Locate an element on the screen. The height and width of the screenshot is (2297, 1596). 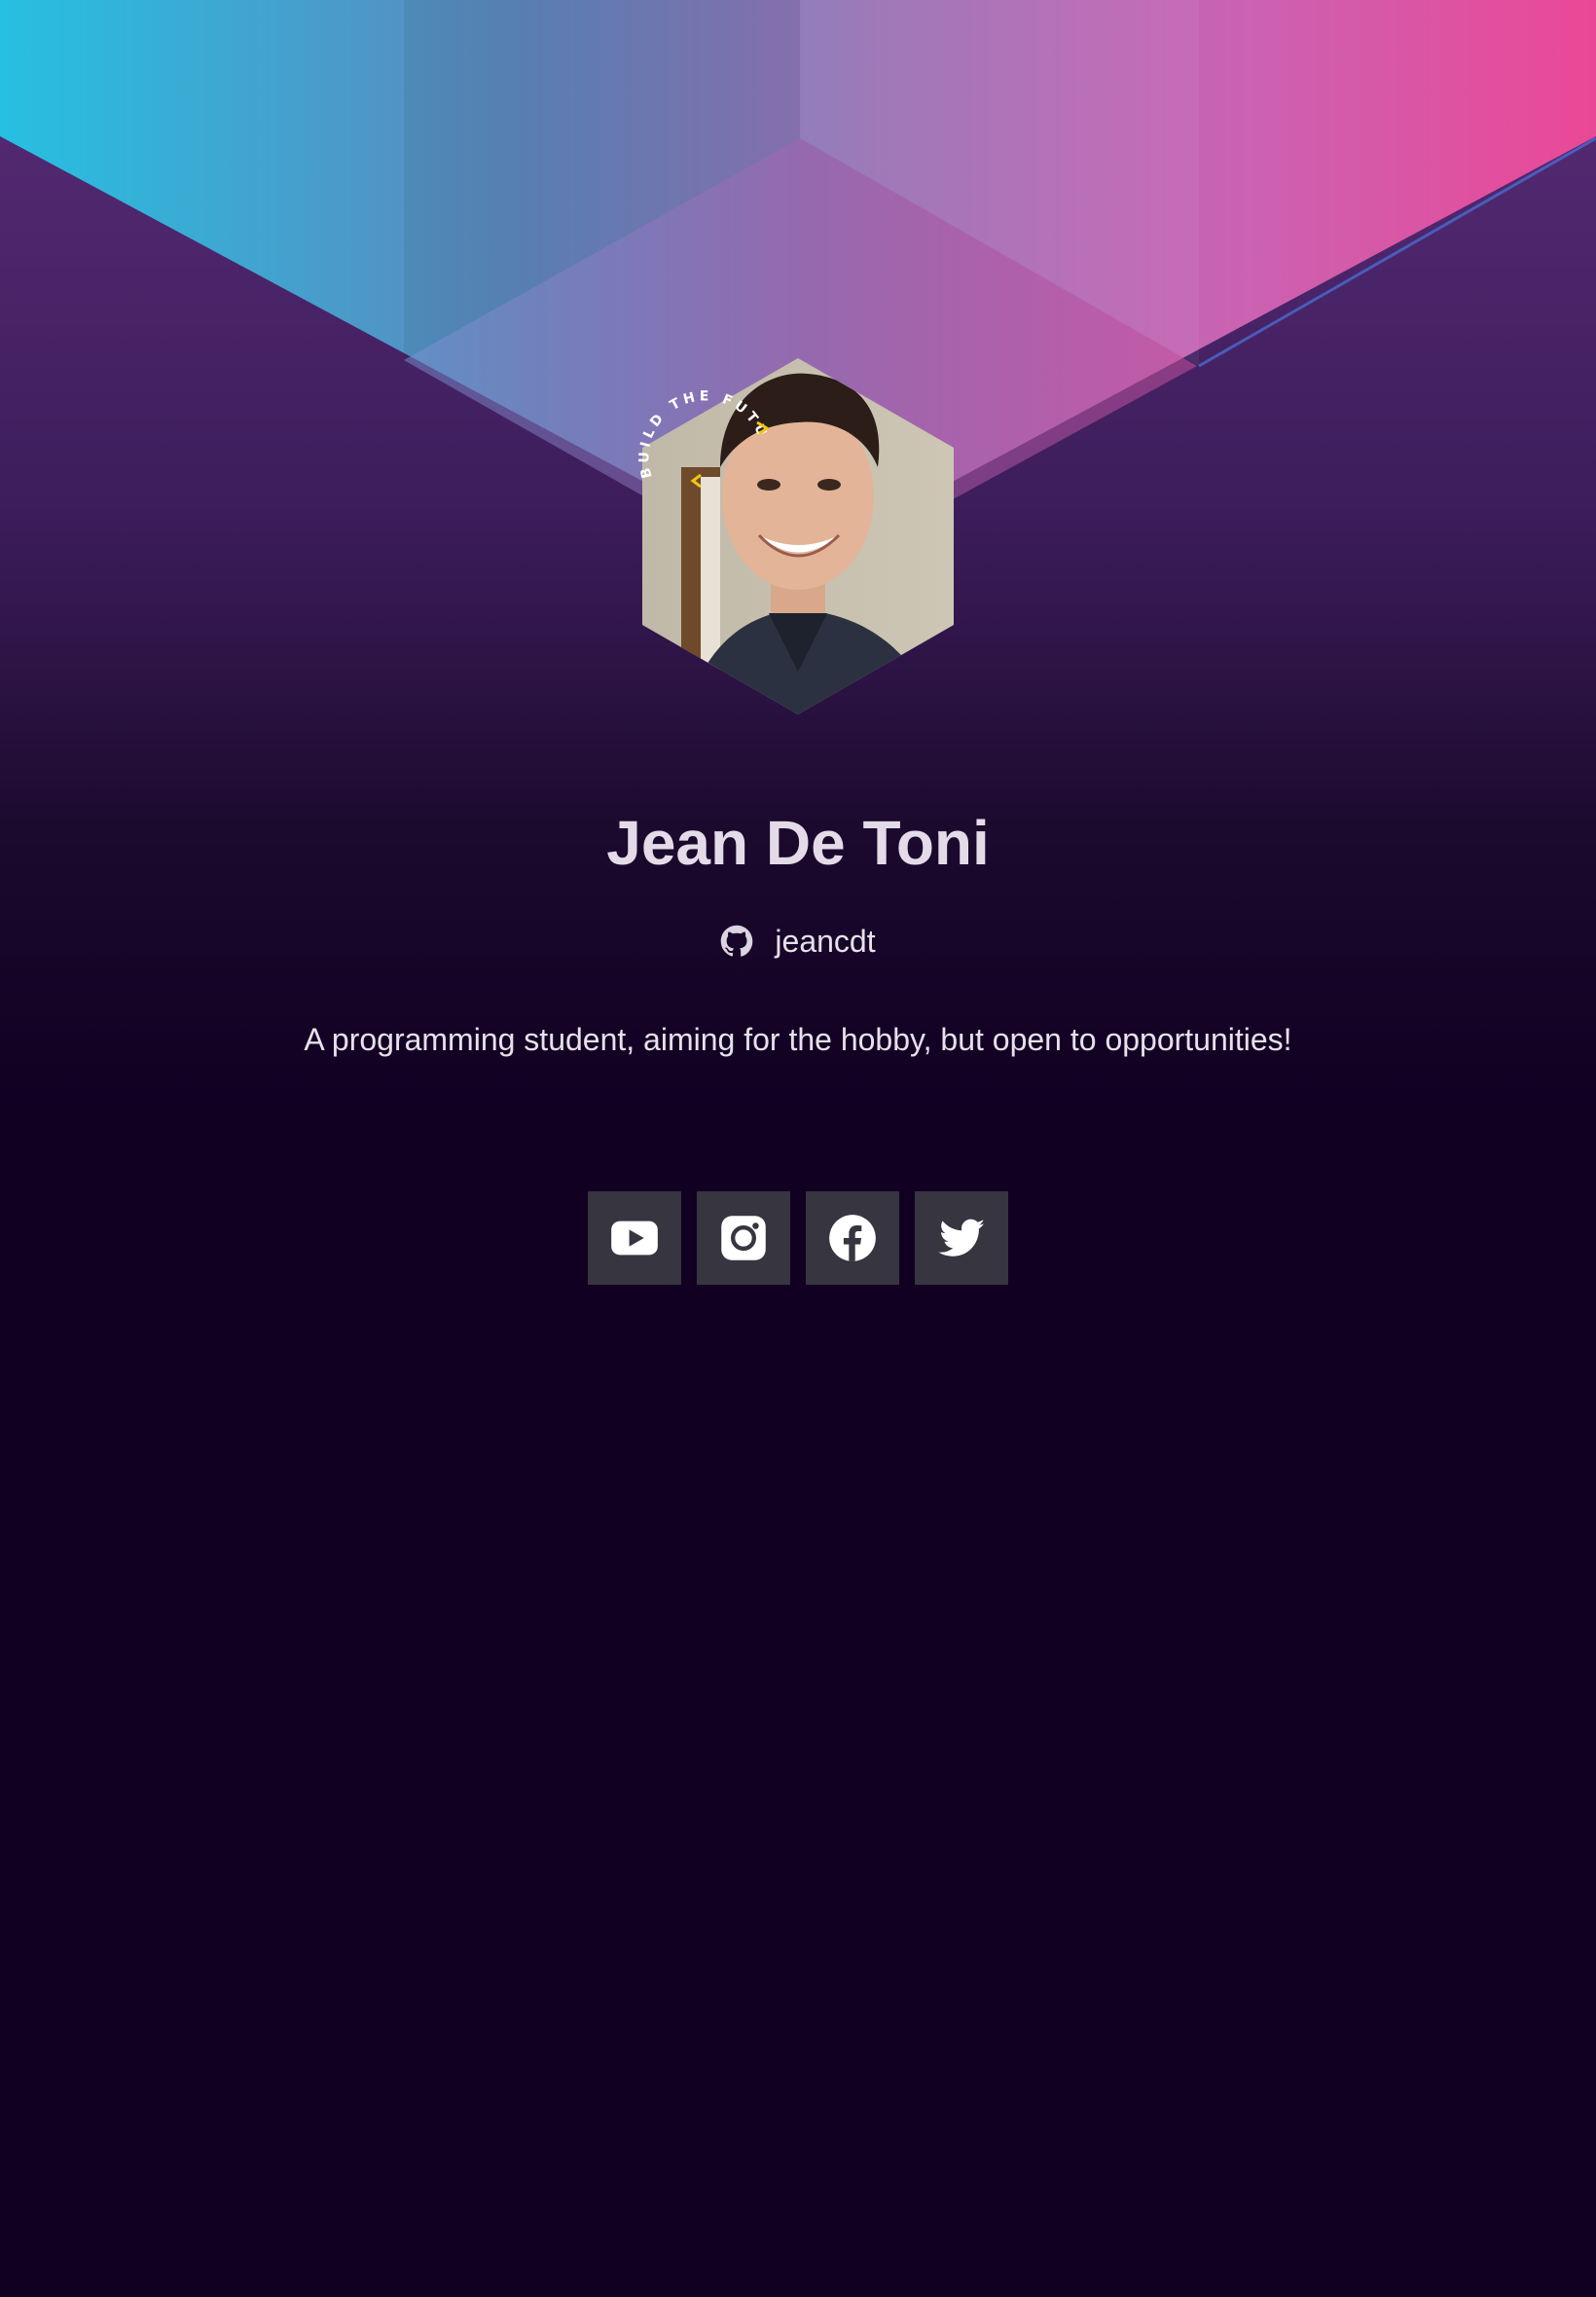
twitter-icon is located at coordinates (961, 1238).